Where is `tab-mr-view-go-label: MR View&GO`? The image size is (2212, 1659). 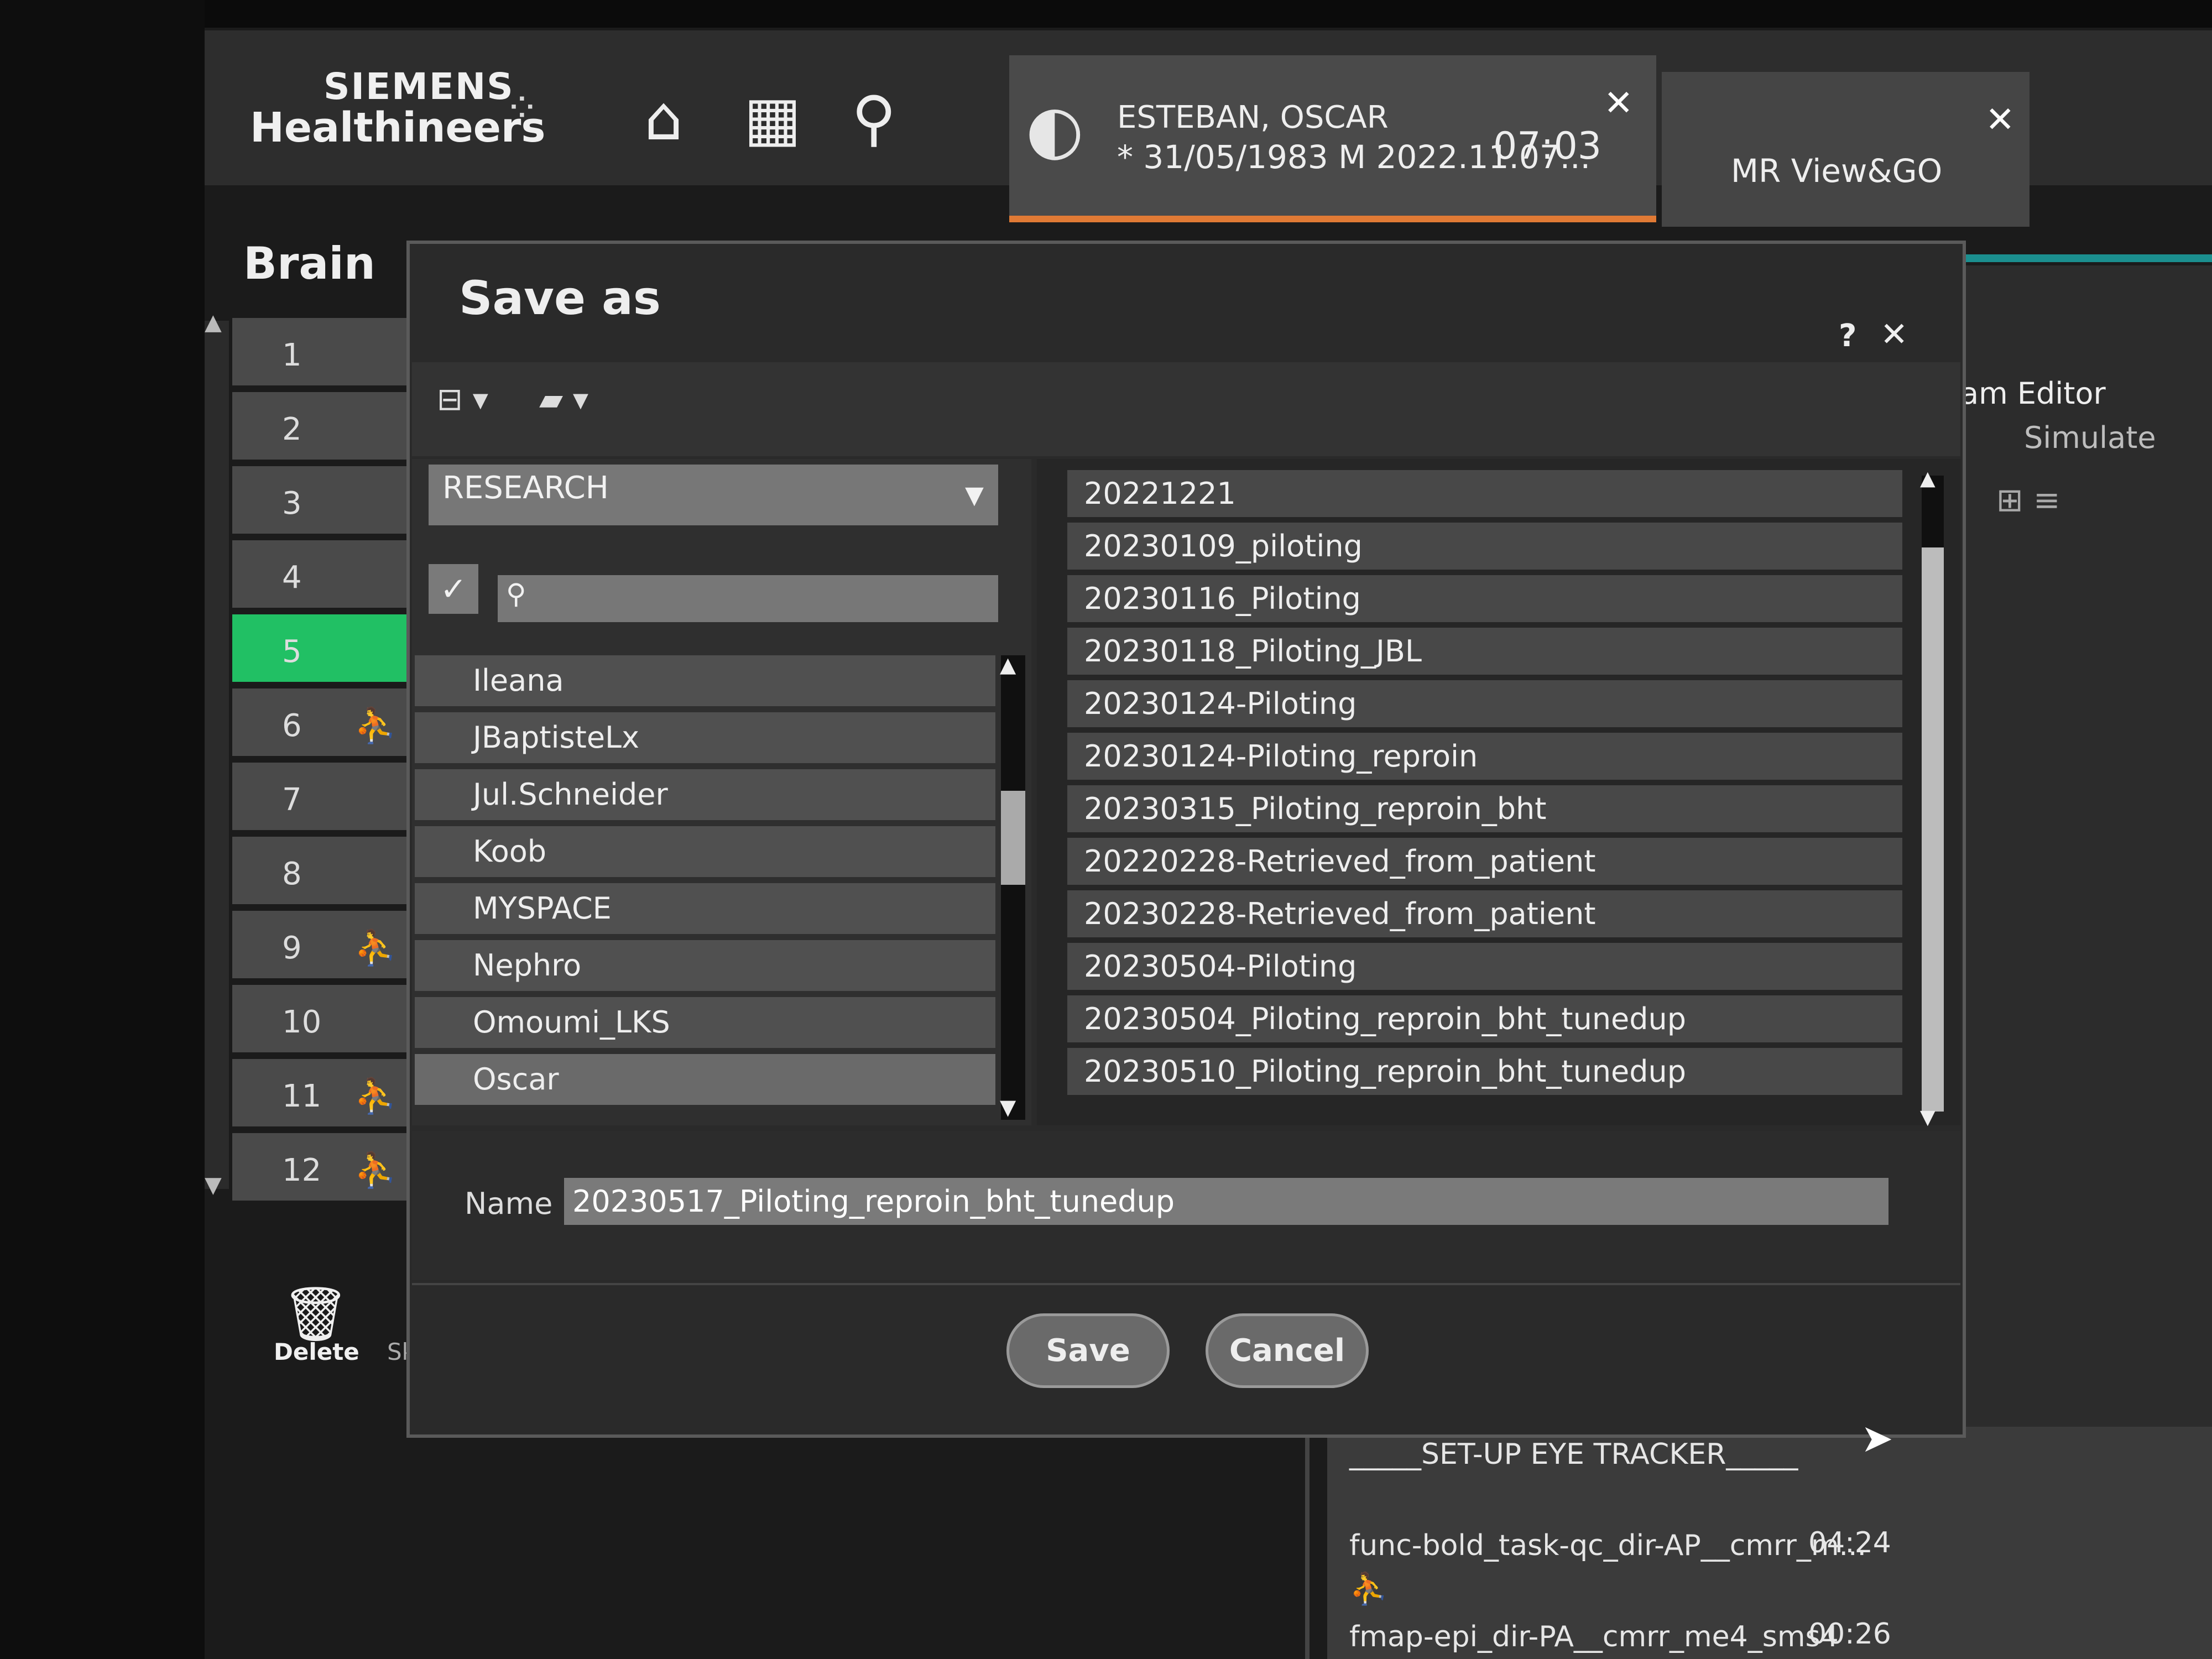
tab-mr-view-go-label: MR View&GO is located at coordinates (1837, 171).